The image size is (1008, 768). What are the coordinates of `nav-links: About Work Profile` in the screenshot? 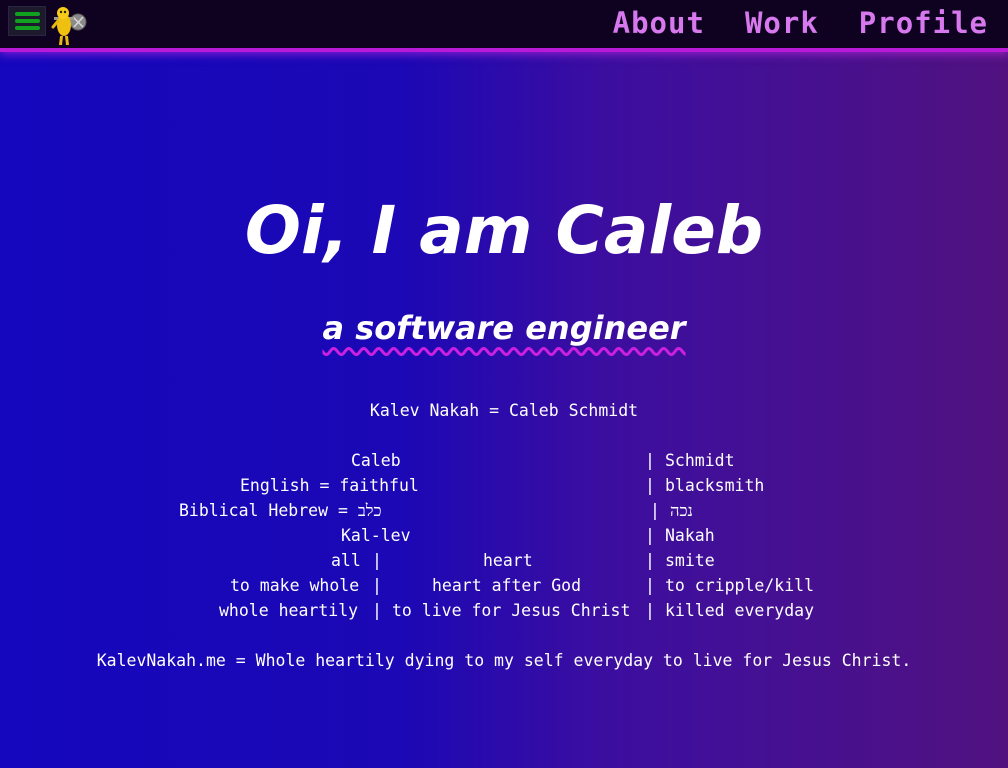 It's located at (780, 23).